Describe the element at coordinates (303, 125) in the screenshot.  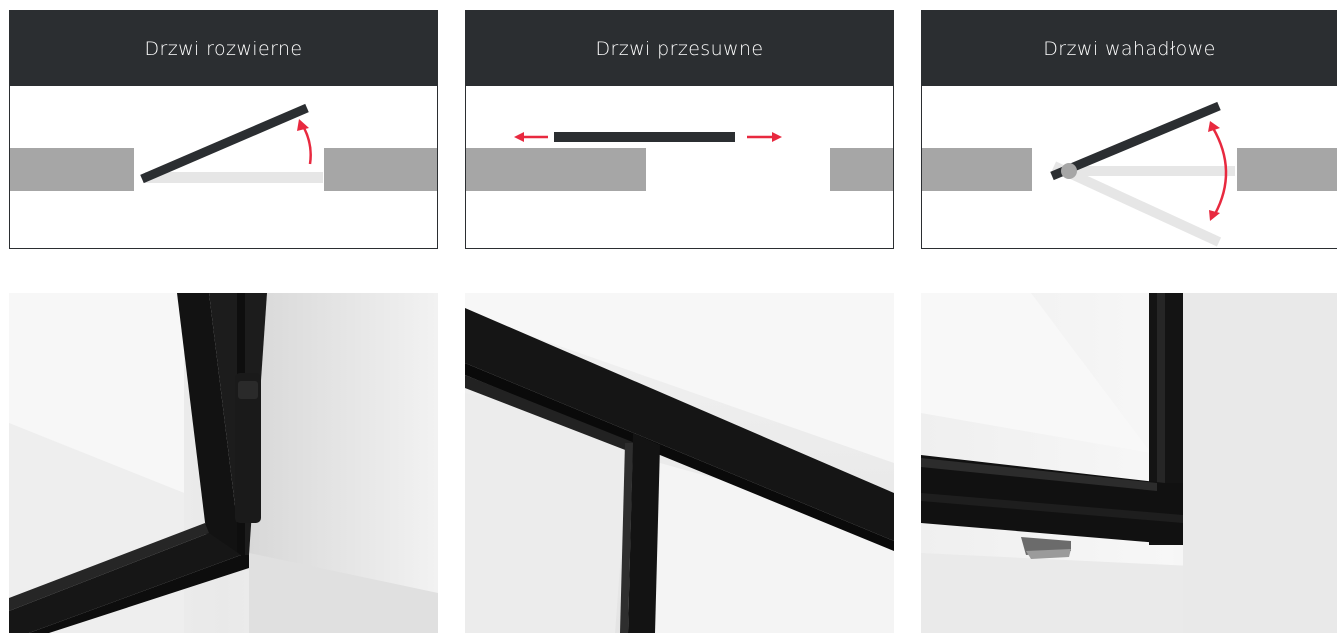
I see `arrow-head-icon` at that location.